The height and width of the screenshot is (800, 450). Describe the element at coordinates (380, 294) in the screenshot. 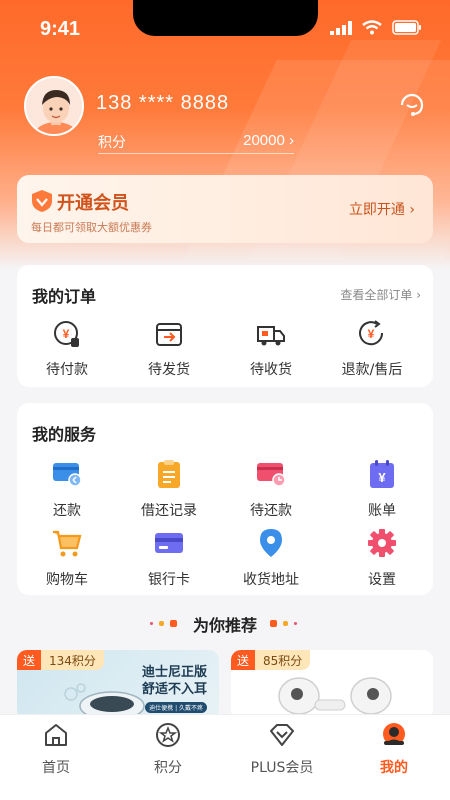

I see `view-all-orders-link: 查看全部订单 ›` at that location.